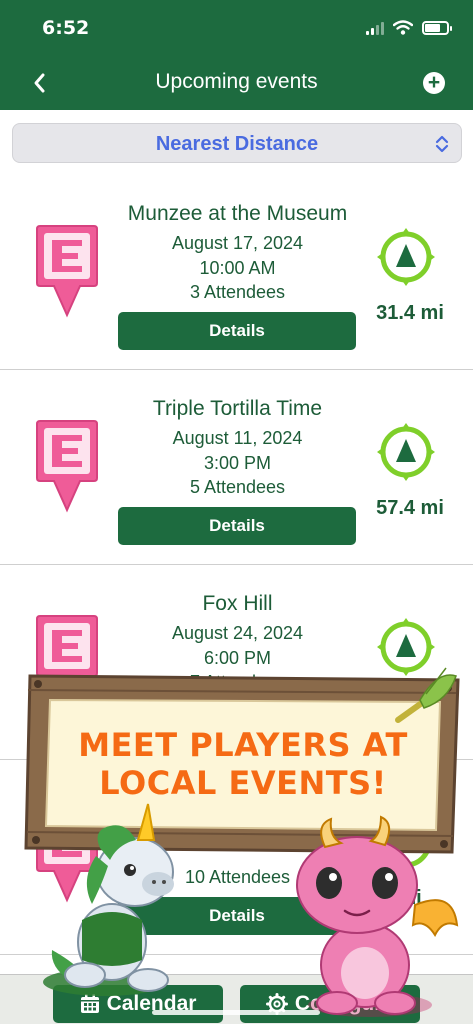  What do you see at coordinates (437, 27) in the screenshot?
I see `battery-icon` at bounding box center [437, 27].